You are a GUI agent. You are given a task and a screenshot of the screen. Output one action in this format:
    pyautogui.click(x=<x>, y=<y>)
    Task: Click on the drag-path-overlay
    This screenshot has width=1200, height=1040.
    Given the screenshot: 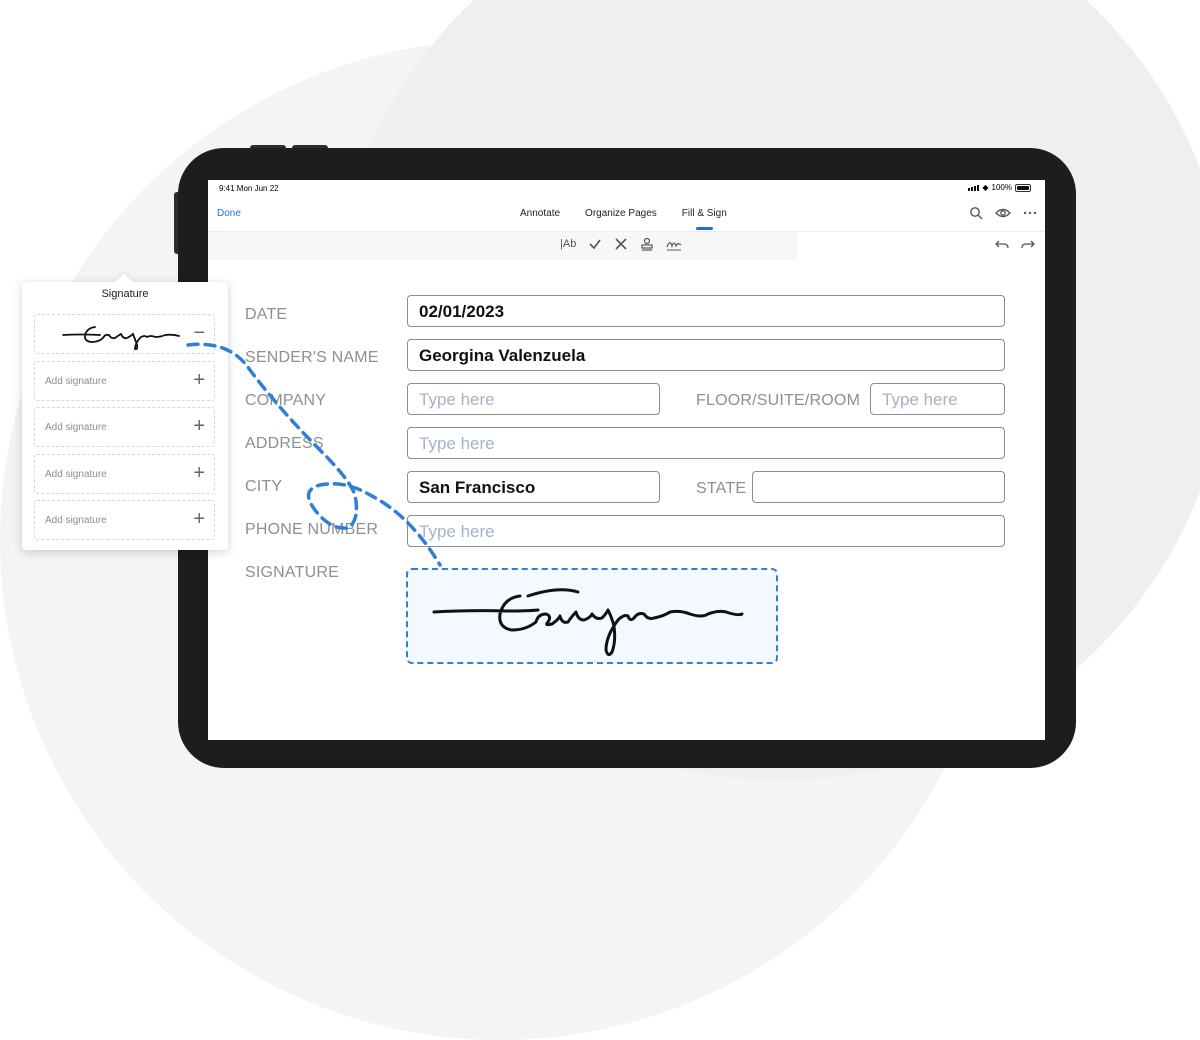 What is the action you would take?
    pyautogui.click(x=314, y=454)
    